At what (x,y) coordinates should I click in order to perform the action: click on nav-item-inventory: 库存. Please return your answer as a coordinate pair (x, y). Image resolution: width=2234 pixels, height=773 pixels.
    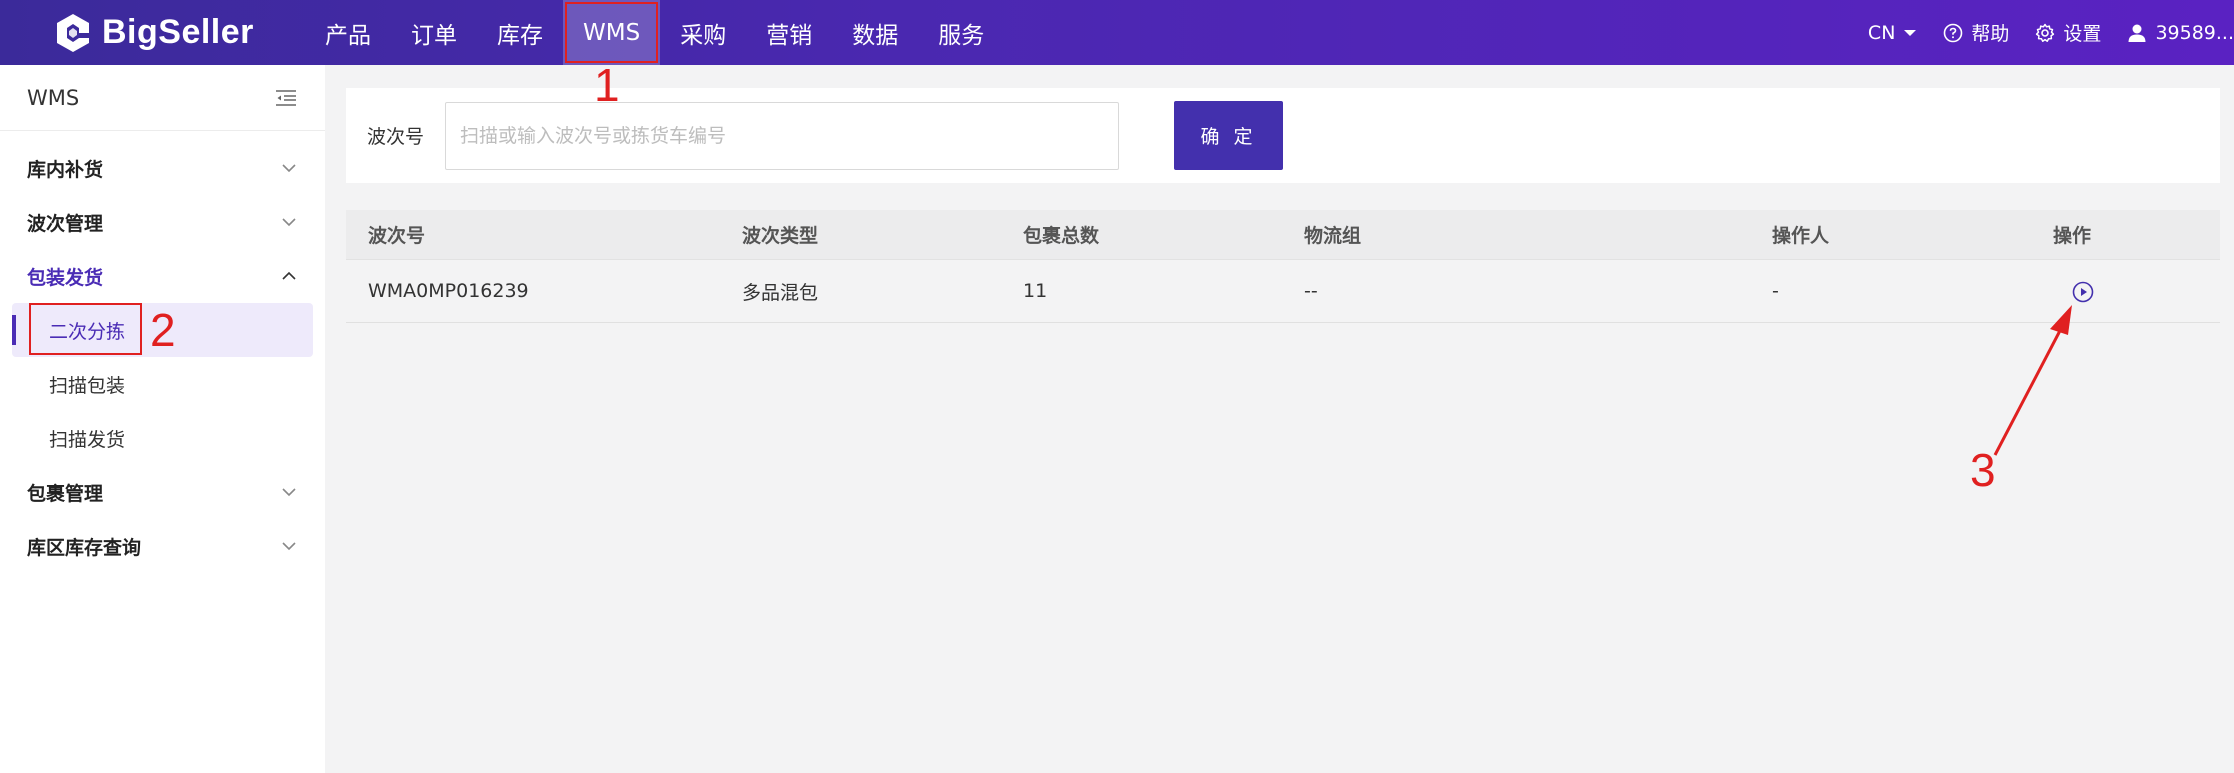
    Looking at the image, I should click on (520, 32).